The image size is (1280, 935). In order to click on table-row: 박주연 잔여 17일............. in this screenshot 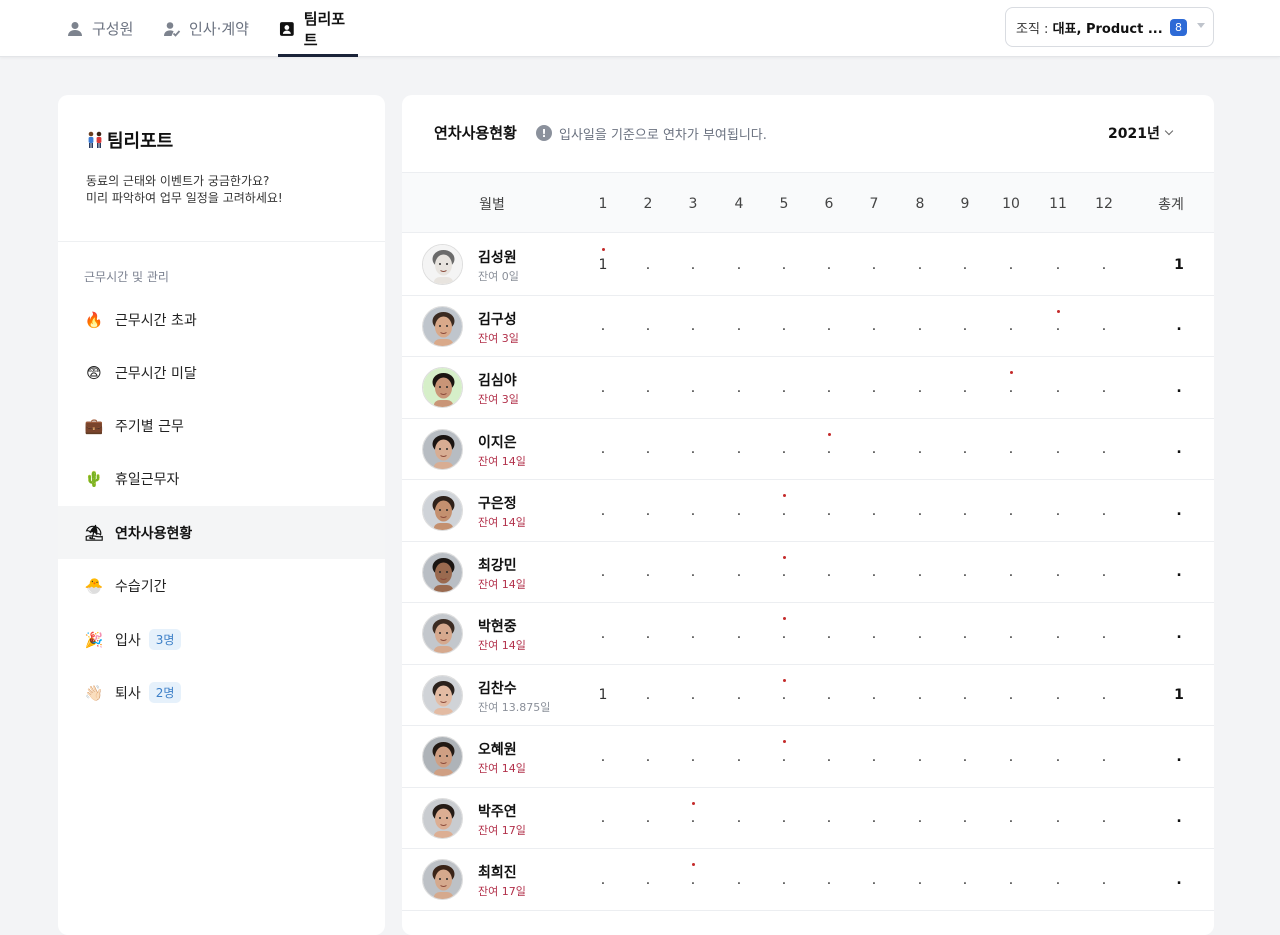, I will do `click(808, 818)`.